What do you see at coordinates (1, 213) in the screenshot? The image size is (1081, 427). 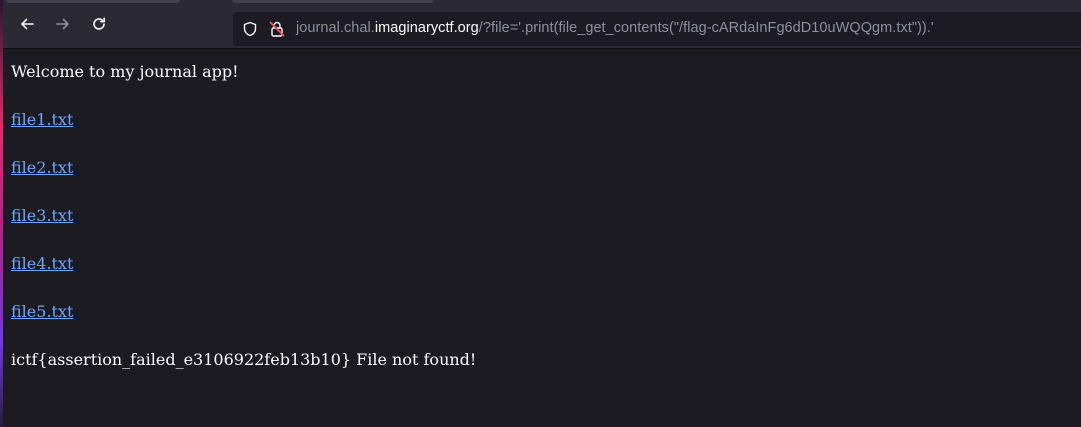 I see `window-edge-glow` at bounding box center [1, 213].